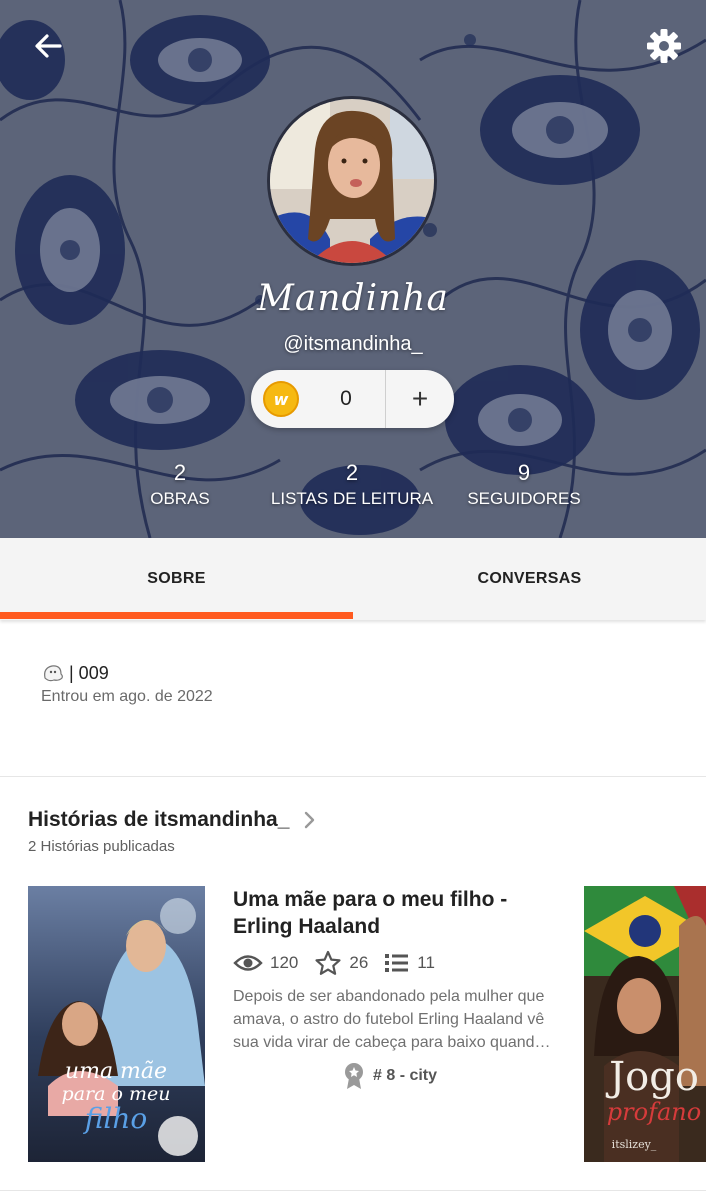 The width and height of the screenshot is (706, 1200). What do you see at coordinates (354, 1076) in the screenshot?
I see `ribbon-icon` at bounding box center [354, 1076].